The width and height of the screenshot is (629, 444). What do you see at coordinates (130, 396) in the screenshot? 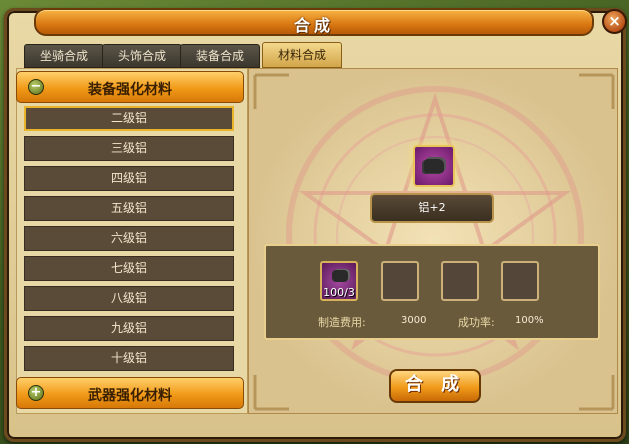
I see `category-label: 武器强化材料` at bounding box center [130, 396].